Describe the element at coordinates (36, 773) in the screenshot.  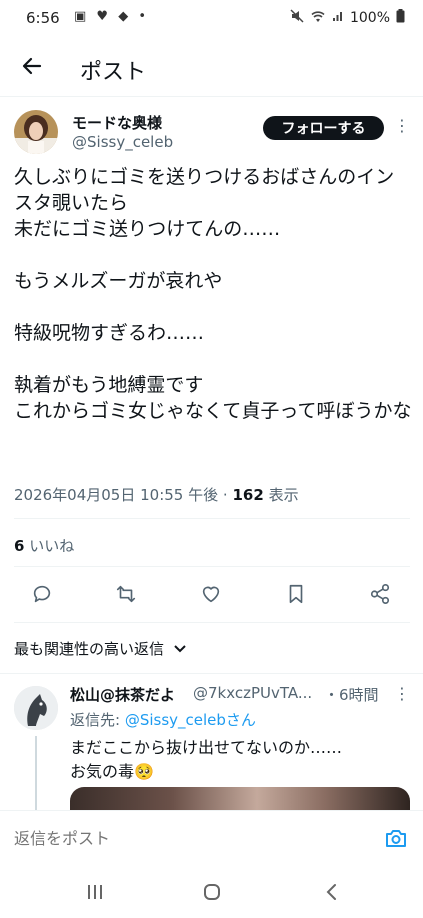
I see `thread-line` at that location.